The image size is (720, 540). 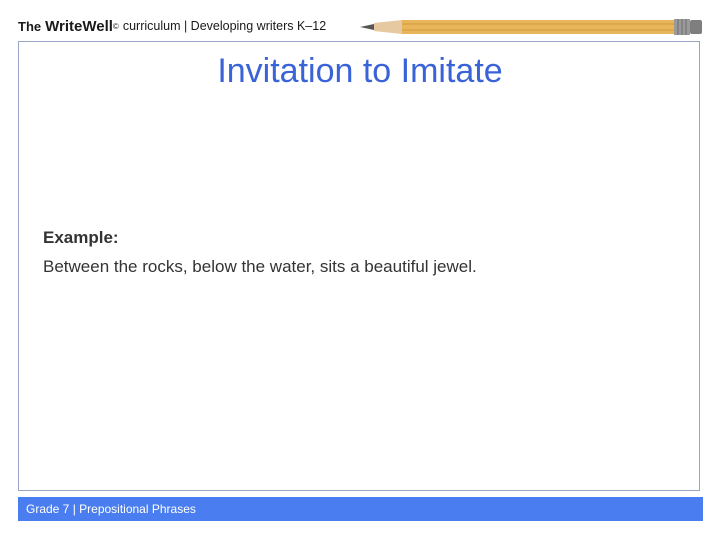 I want to click on footer-text: Grade 7 | Prepositional Phrases, so click(x=111, y=509).